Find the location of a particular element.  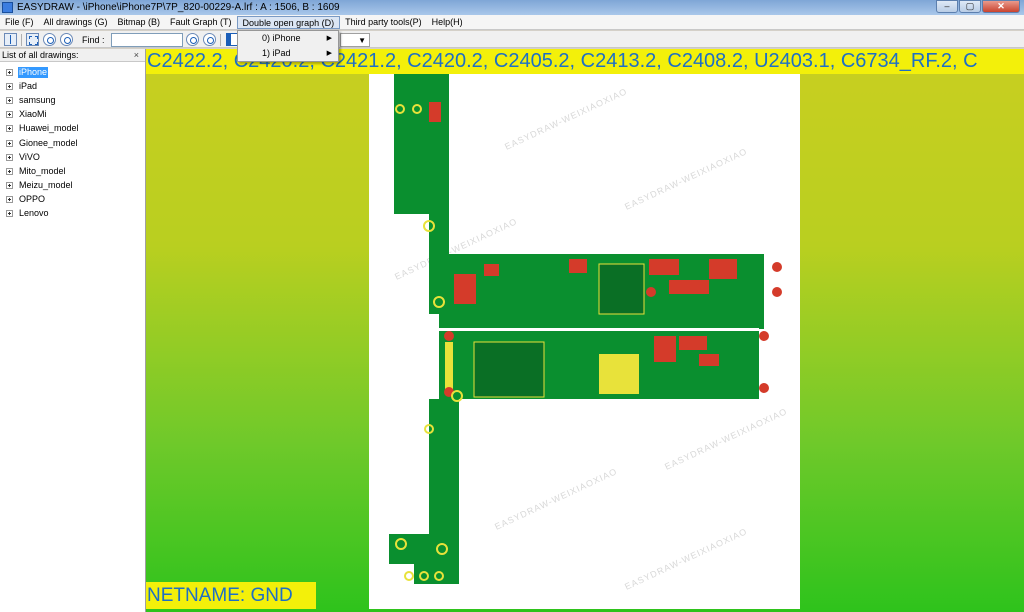

find-label: Find : is located at coordinates (93, 40).